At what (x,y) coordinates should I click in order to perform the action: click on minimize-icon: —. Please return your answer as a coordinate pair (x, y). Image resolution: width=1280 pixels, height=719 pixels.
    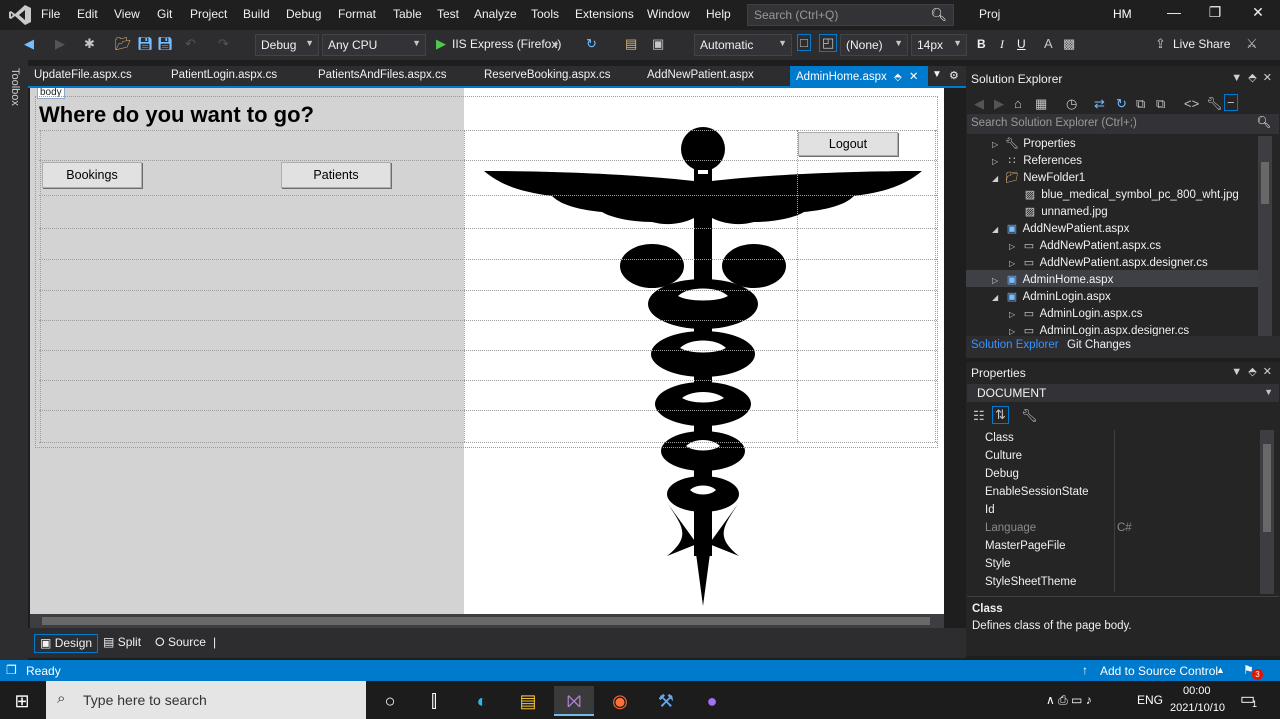
    Looking at the image, I should click on (1174, 15).